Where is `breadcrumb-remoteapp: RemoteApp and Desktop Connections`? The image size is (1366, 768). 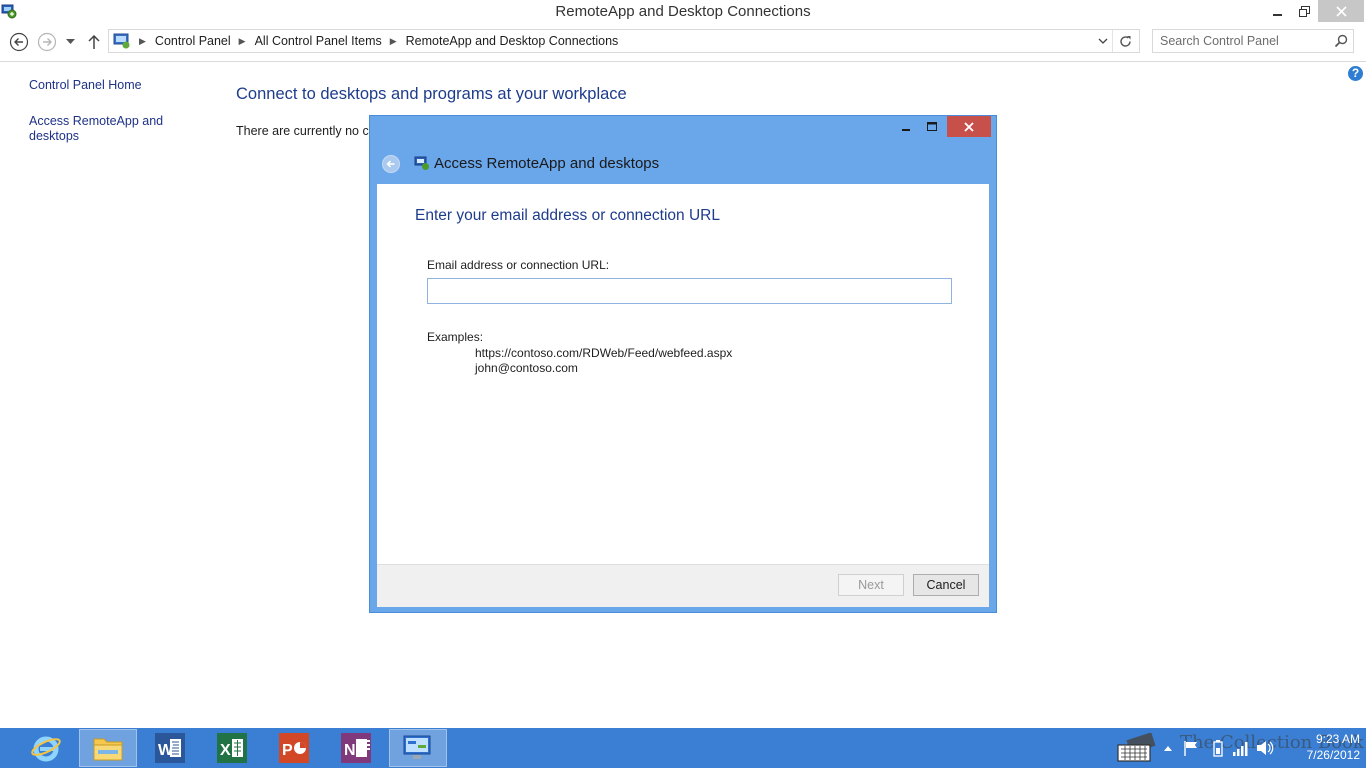
breadcrumb-remoteapp: RemoteApp and Desktop Connections is located at coordinates (512, 41).